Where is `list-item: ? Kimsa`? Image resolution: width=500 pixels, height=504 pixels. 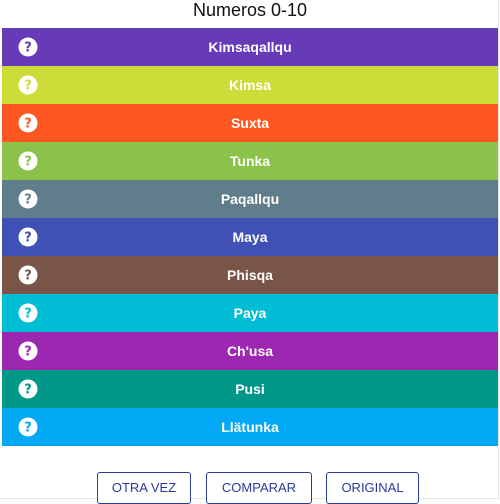
list-item: ? Kimsa is located at coordinates (250, 85).